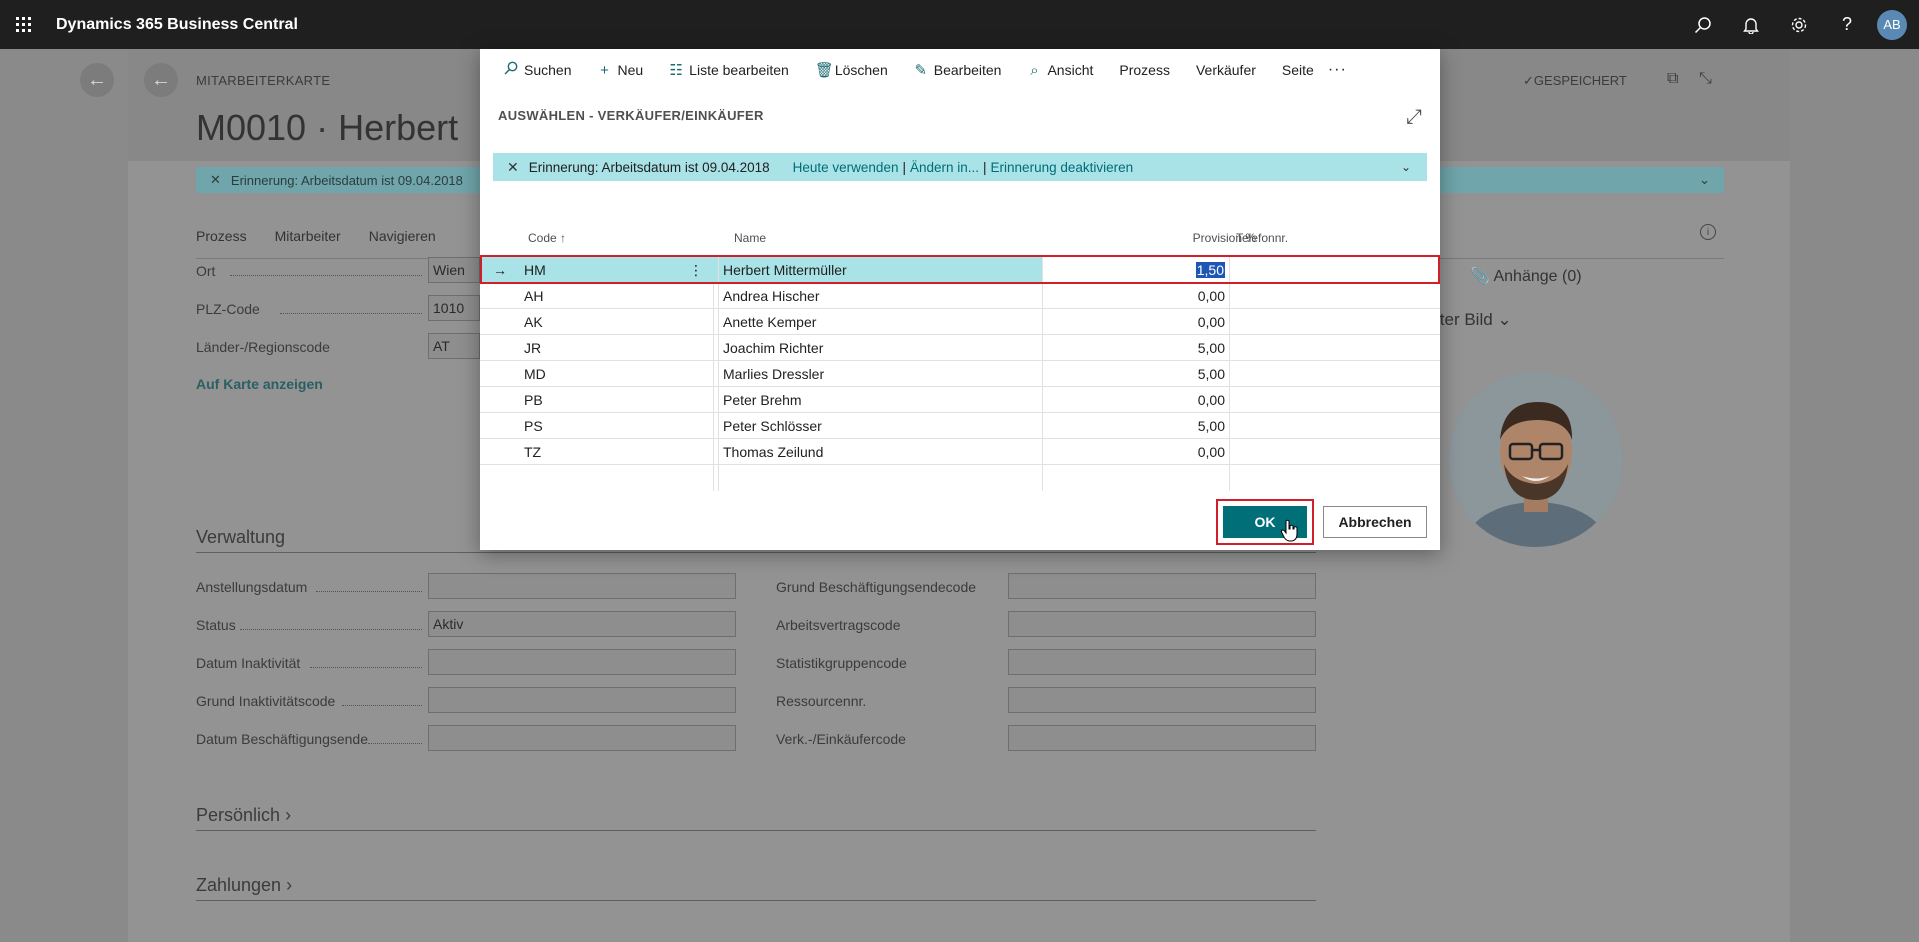  I want to click on plz-field: 1010, so click(454, 308).